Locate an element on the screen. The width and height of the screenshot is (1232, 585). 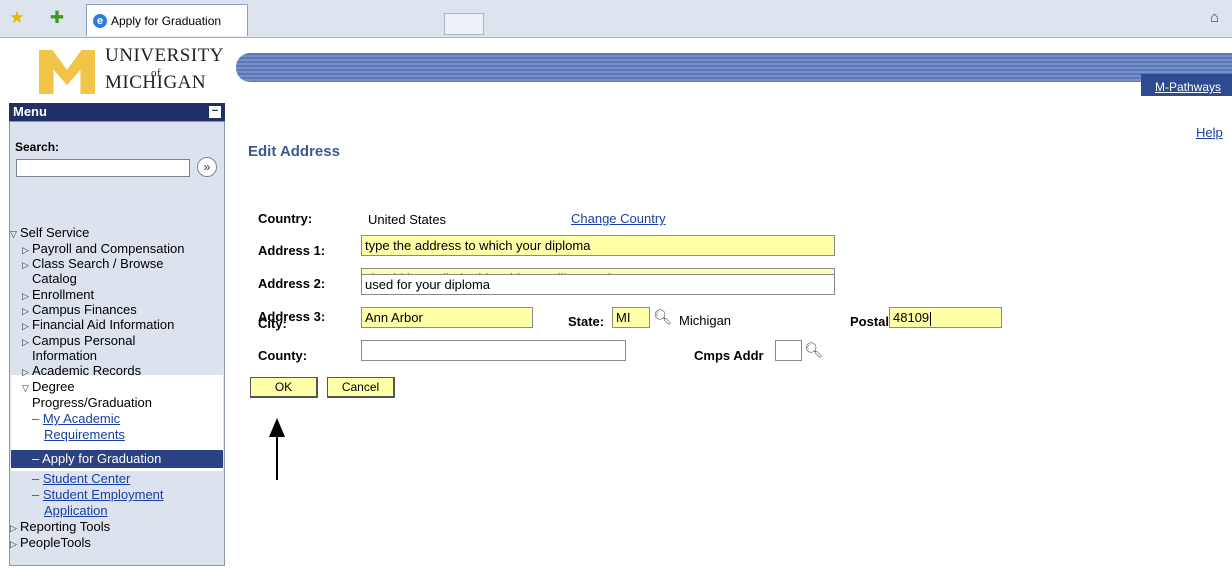
ok-button: OK is located at coordinates (284, 387).